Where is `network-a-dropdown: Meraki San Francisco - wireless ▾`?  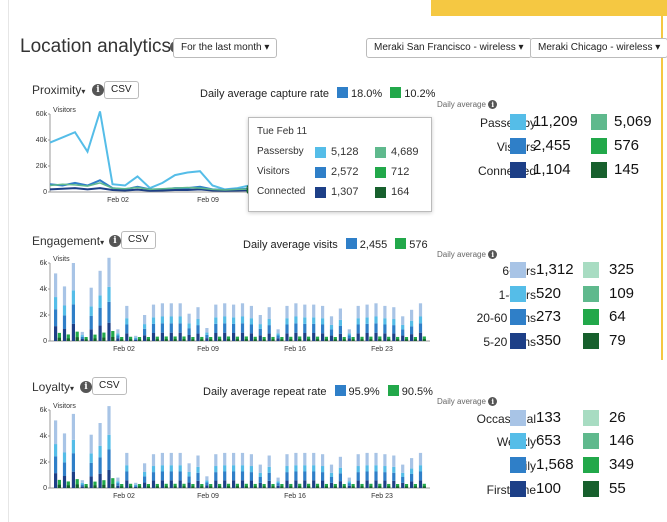 network-a-dropdown: Meraki San Francisco - wireless ▾ is located at coordinates (449, 48).